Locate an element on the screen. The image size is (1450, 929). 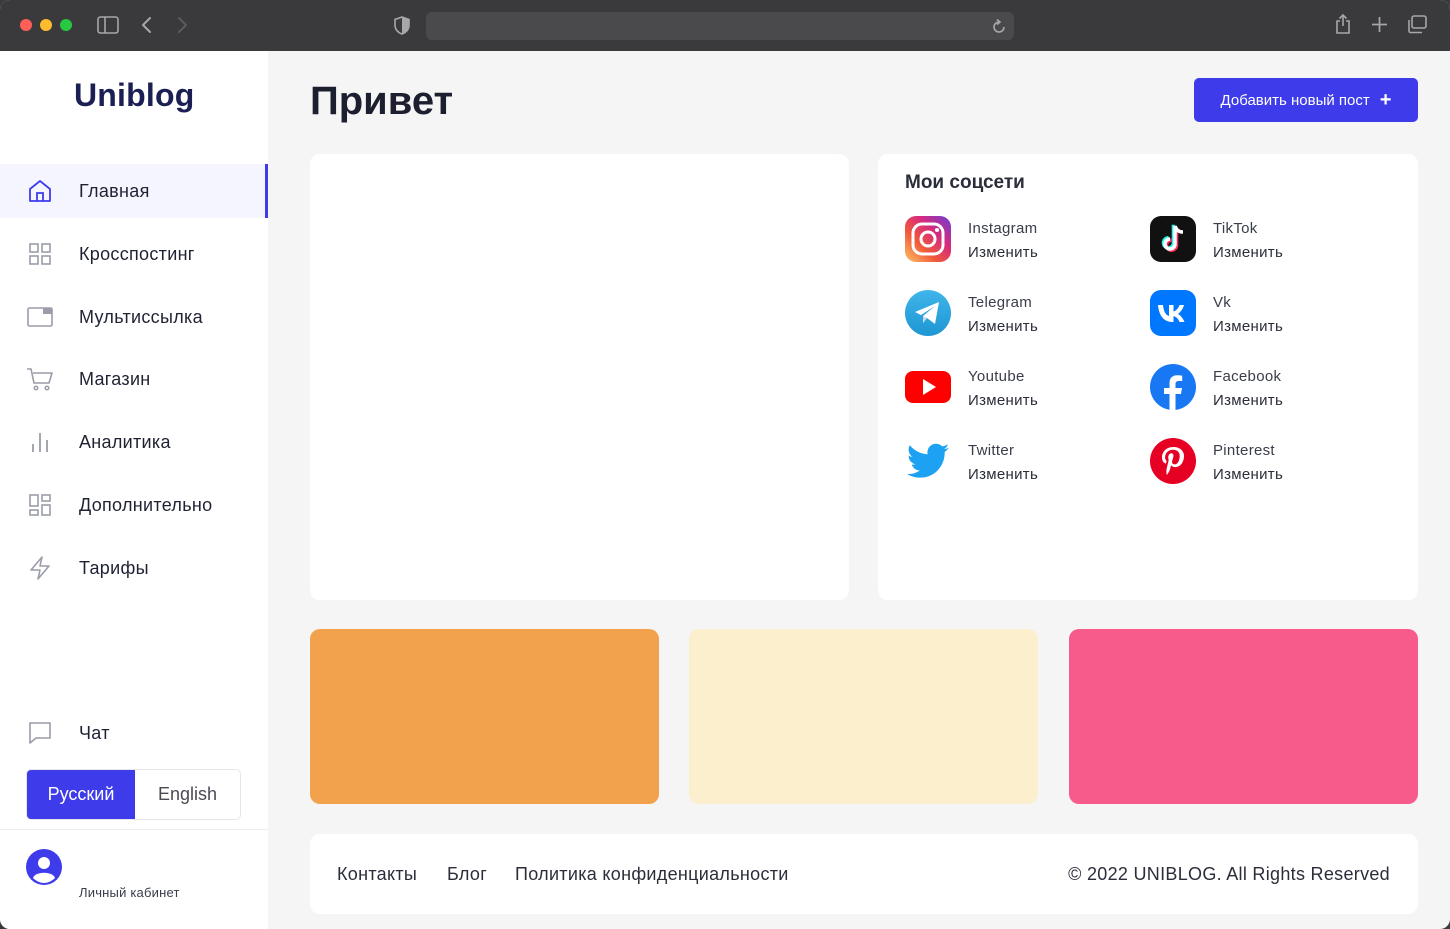
language-russian-button: Русский is located at coordinates (81, 794).